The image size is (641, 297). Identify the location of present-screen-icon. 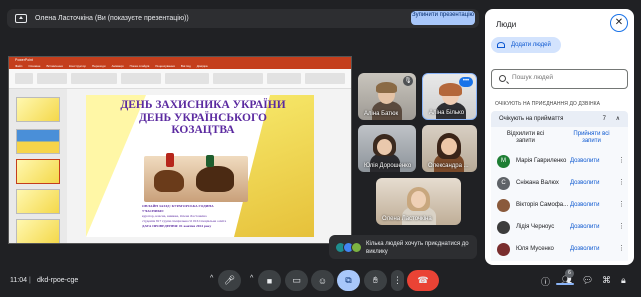
(21, 18).